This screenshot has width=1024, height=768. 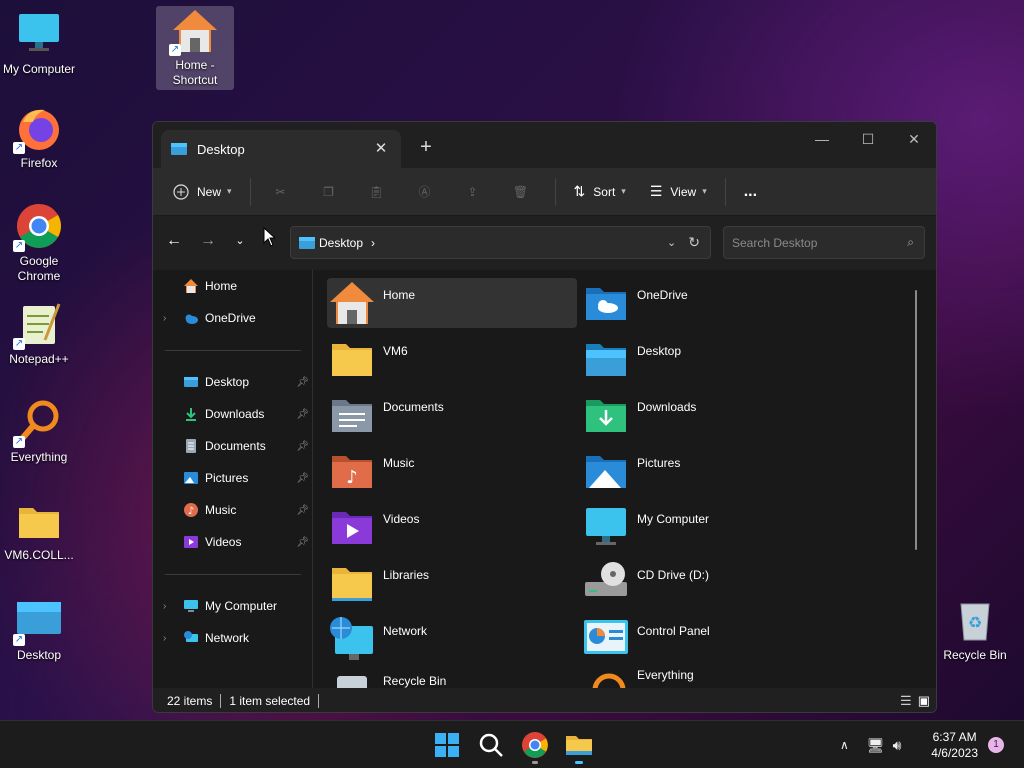 What do you see at coordinates (447, 745) in the screenshot?
I see `start-button` at bounding box center [447, 745].